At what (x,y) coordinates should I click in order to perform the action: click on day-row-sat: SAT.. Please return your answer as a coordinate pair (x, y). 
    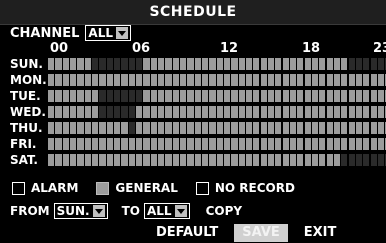
    Looking at the image, I should click on (198, 160).